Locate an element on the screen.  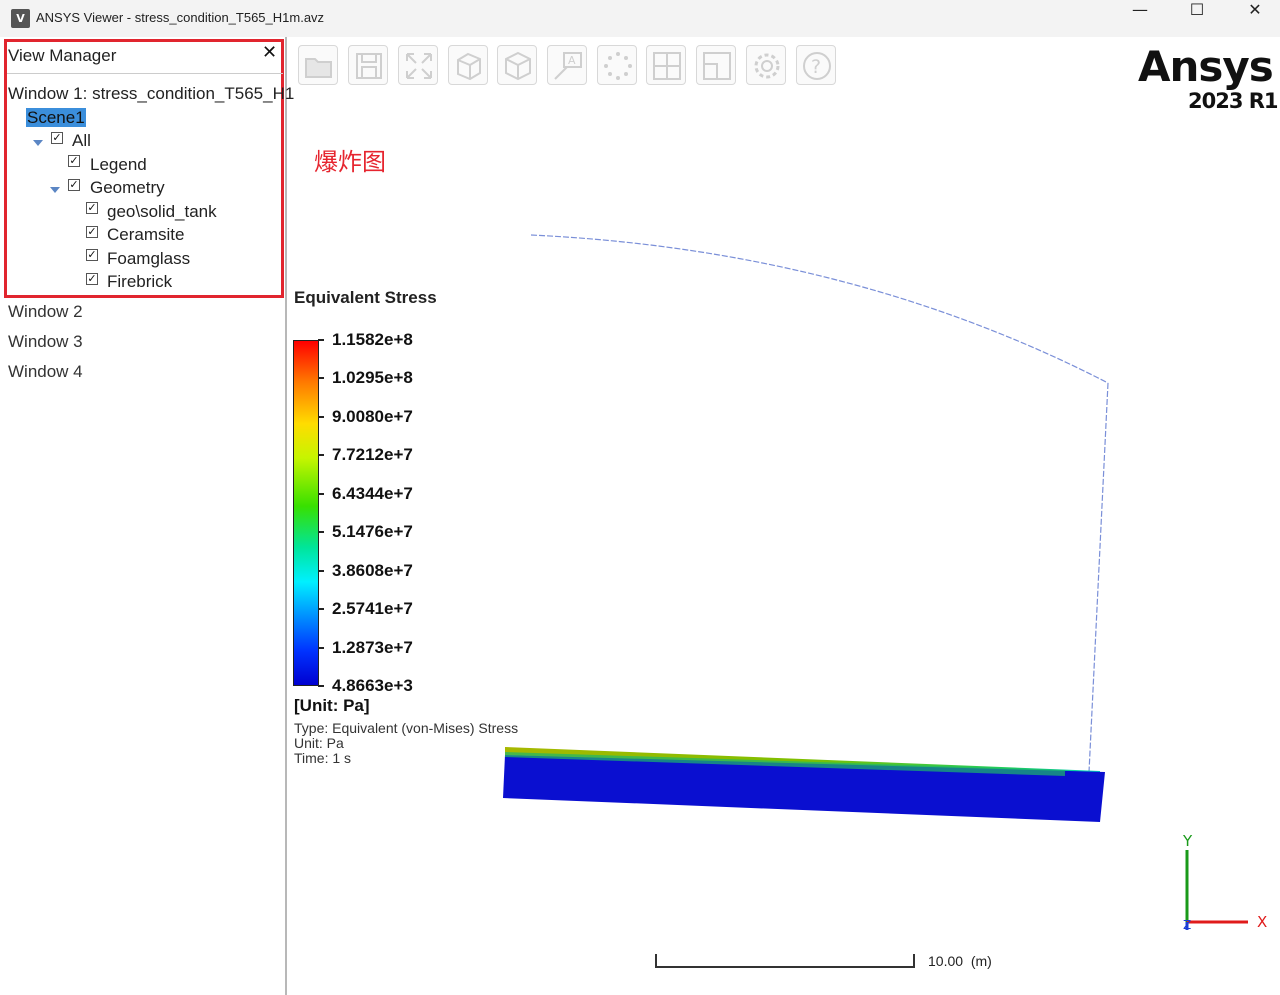
legend-unit: [Unit: Pa] is located at coordinates (332, 705).